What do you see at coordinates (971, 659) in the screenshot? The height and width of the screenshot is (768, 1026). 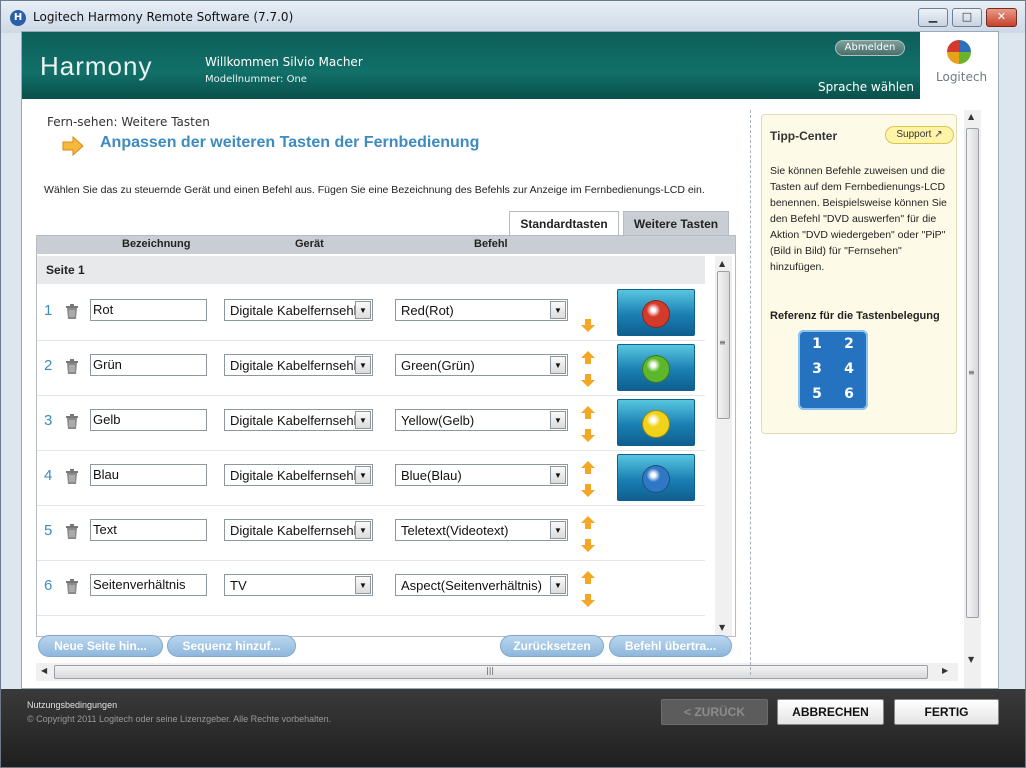 I see `page-scroll-down-icon: ▼` at bounding box center [971, 659].